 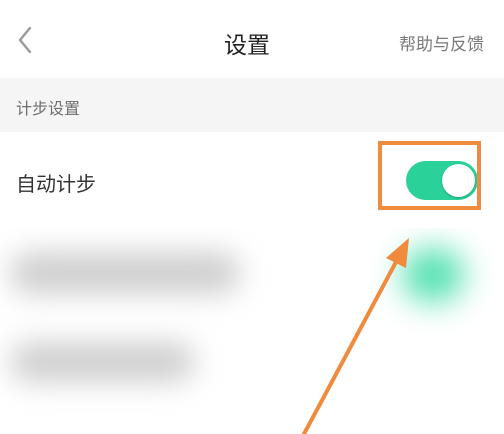 What do you see at coordinates (56, 184) in the screenshot?
I see `auto-step-label: 自动计步` at bounding box center [56, 184].